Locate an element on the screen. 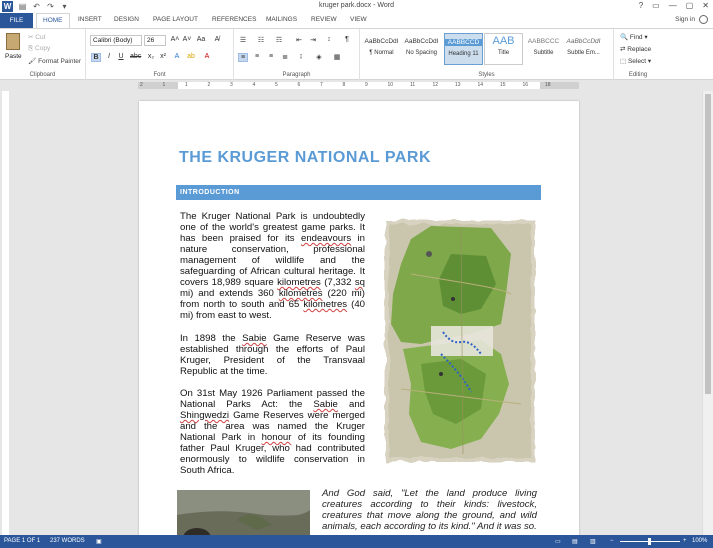 The image size is (713, 548). vertical-scrollbar is located at coordinates (707, 313).